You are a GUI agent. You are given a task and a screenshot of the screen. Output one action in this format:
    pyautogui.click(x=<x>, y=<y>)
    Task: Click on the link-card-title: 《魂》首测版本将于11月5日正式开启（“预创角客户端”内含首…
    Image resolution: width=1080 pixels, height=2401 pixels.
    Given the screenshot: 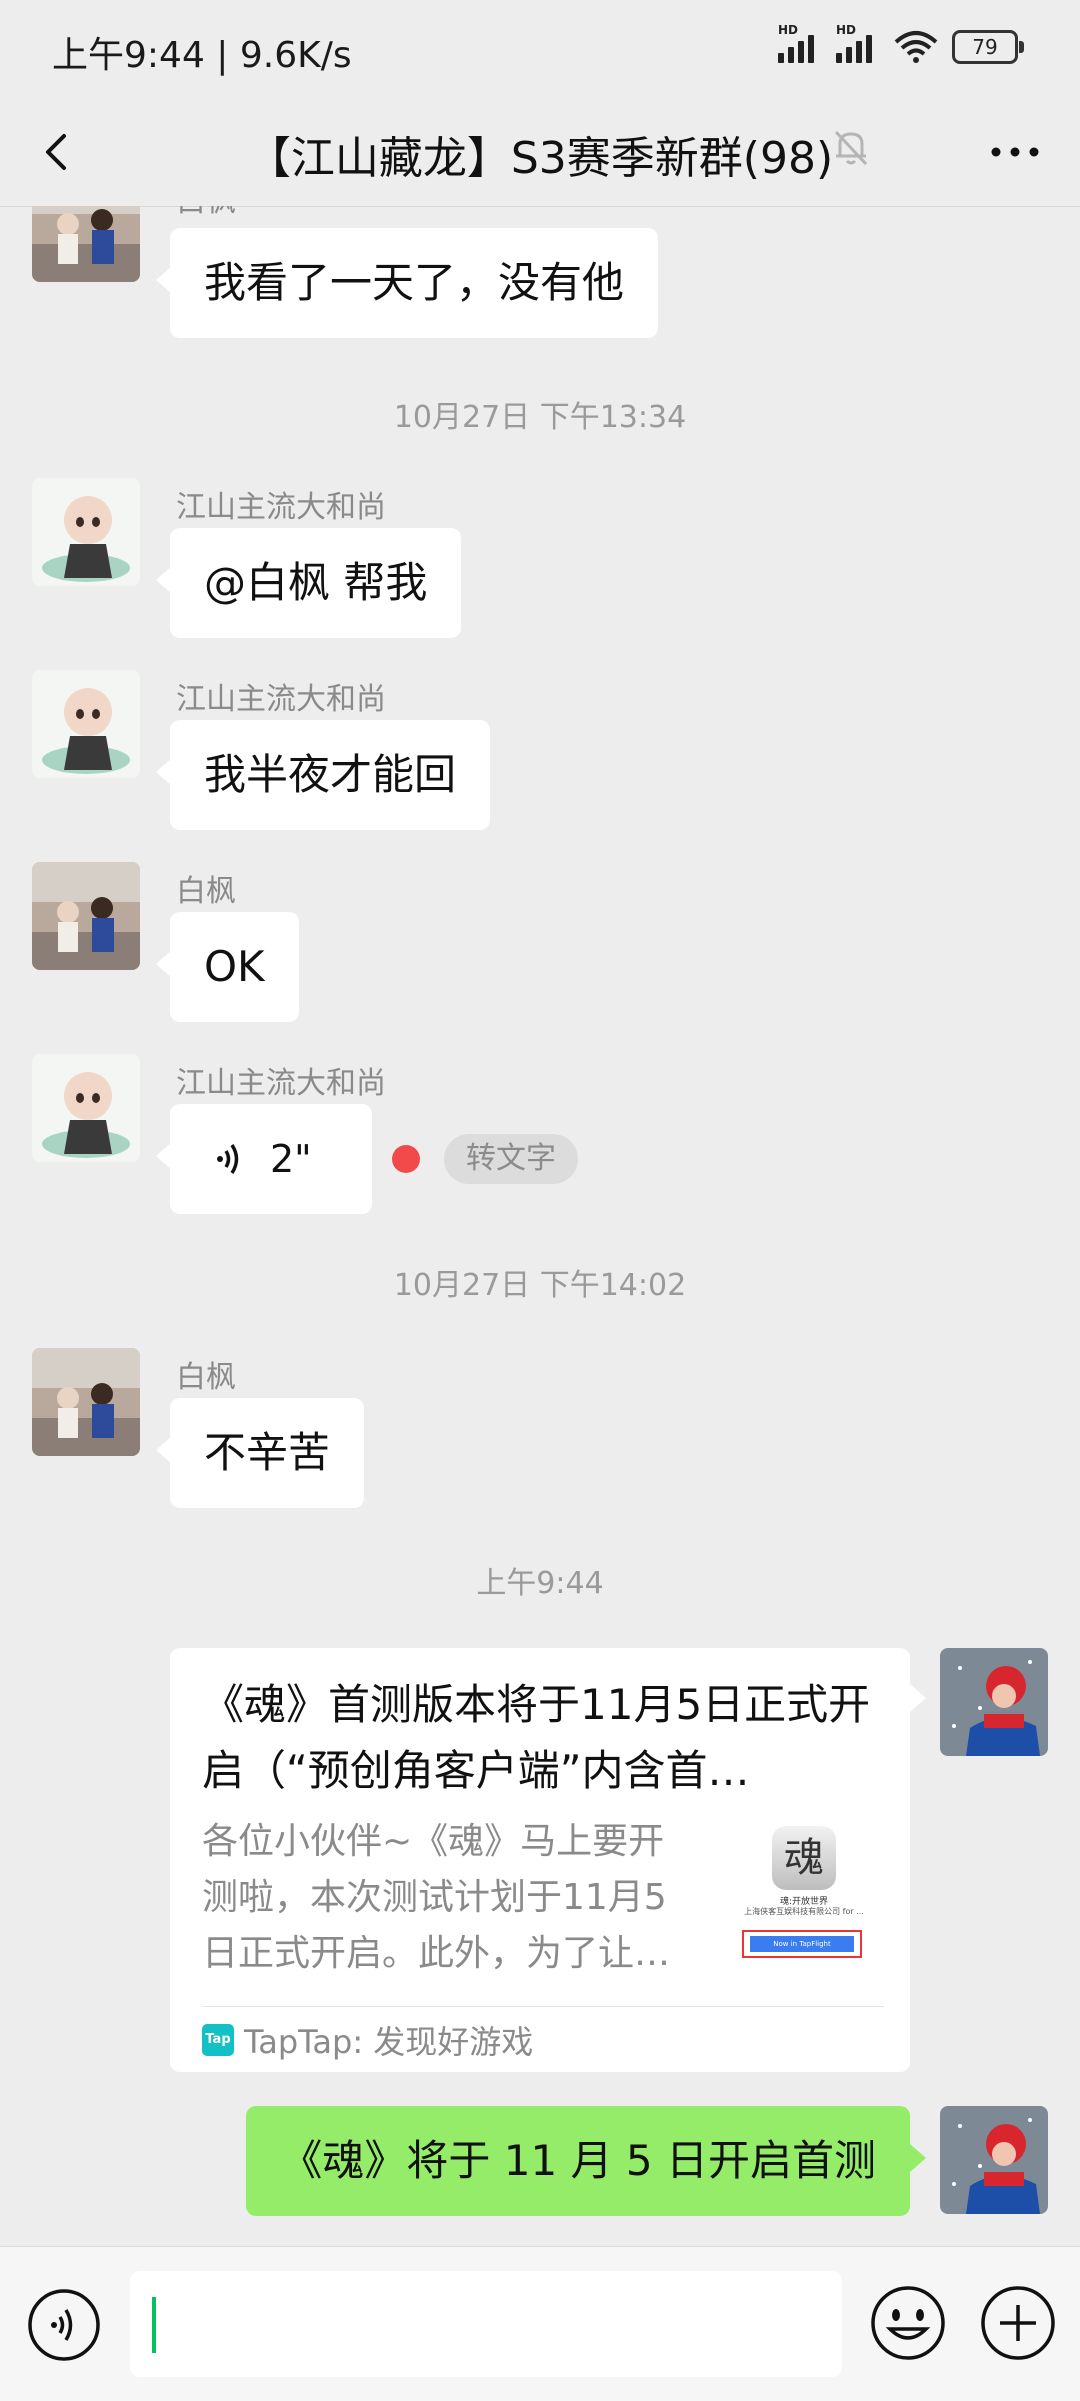 What is the action you would take?
    pyautogui.click(x=536, y=1737)
    